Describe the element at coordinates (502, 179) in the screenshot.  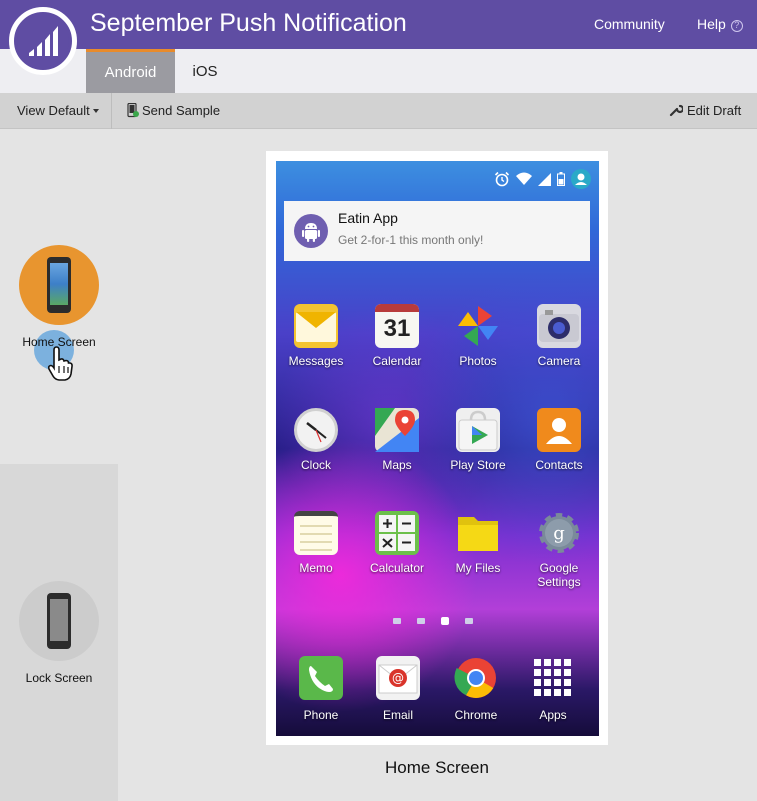
I see `alarm-icon` at that location.